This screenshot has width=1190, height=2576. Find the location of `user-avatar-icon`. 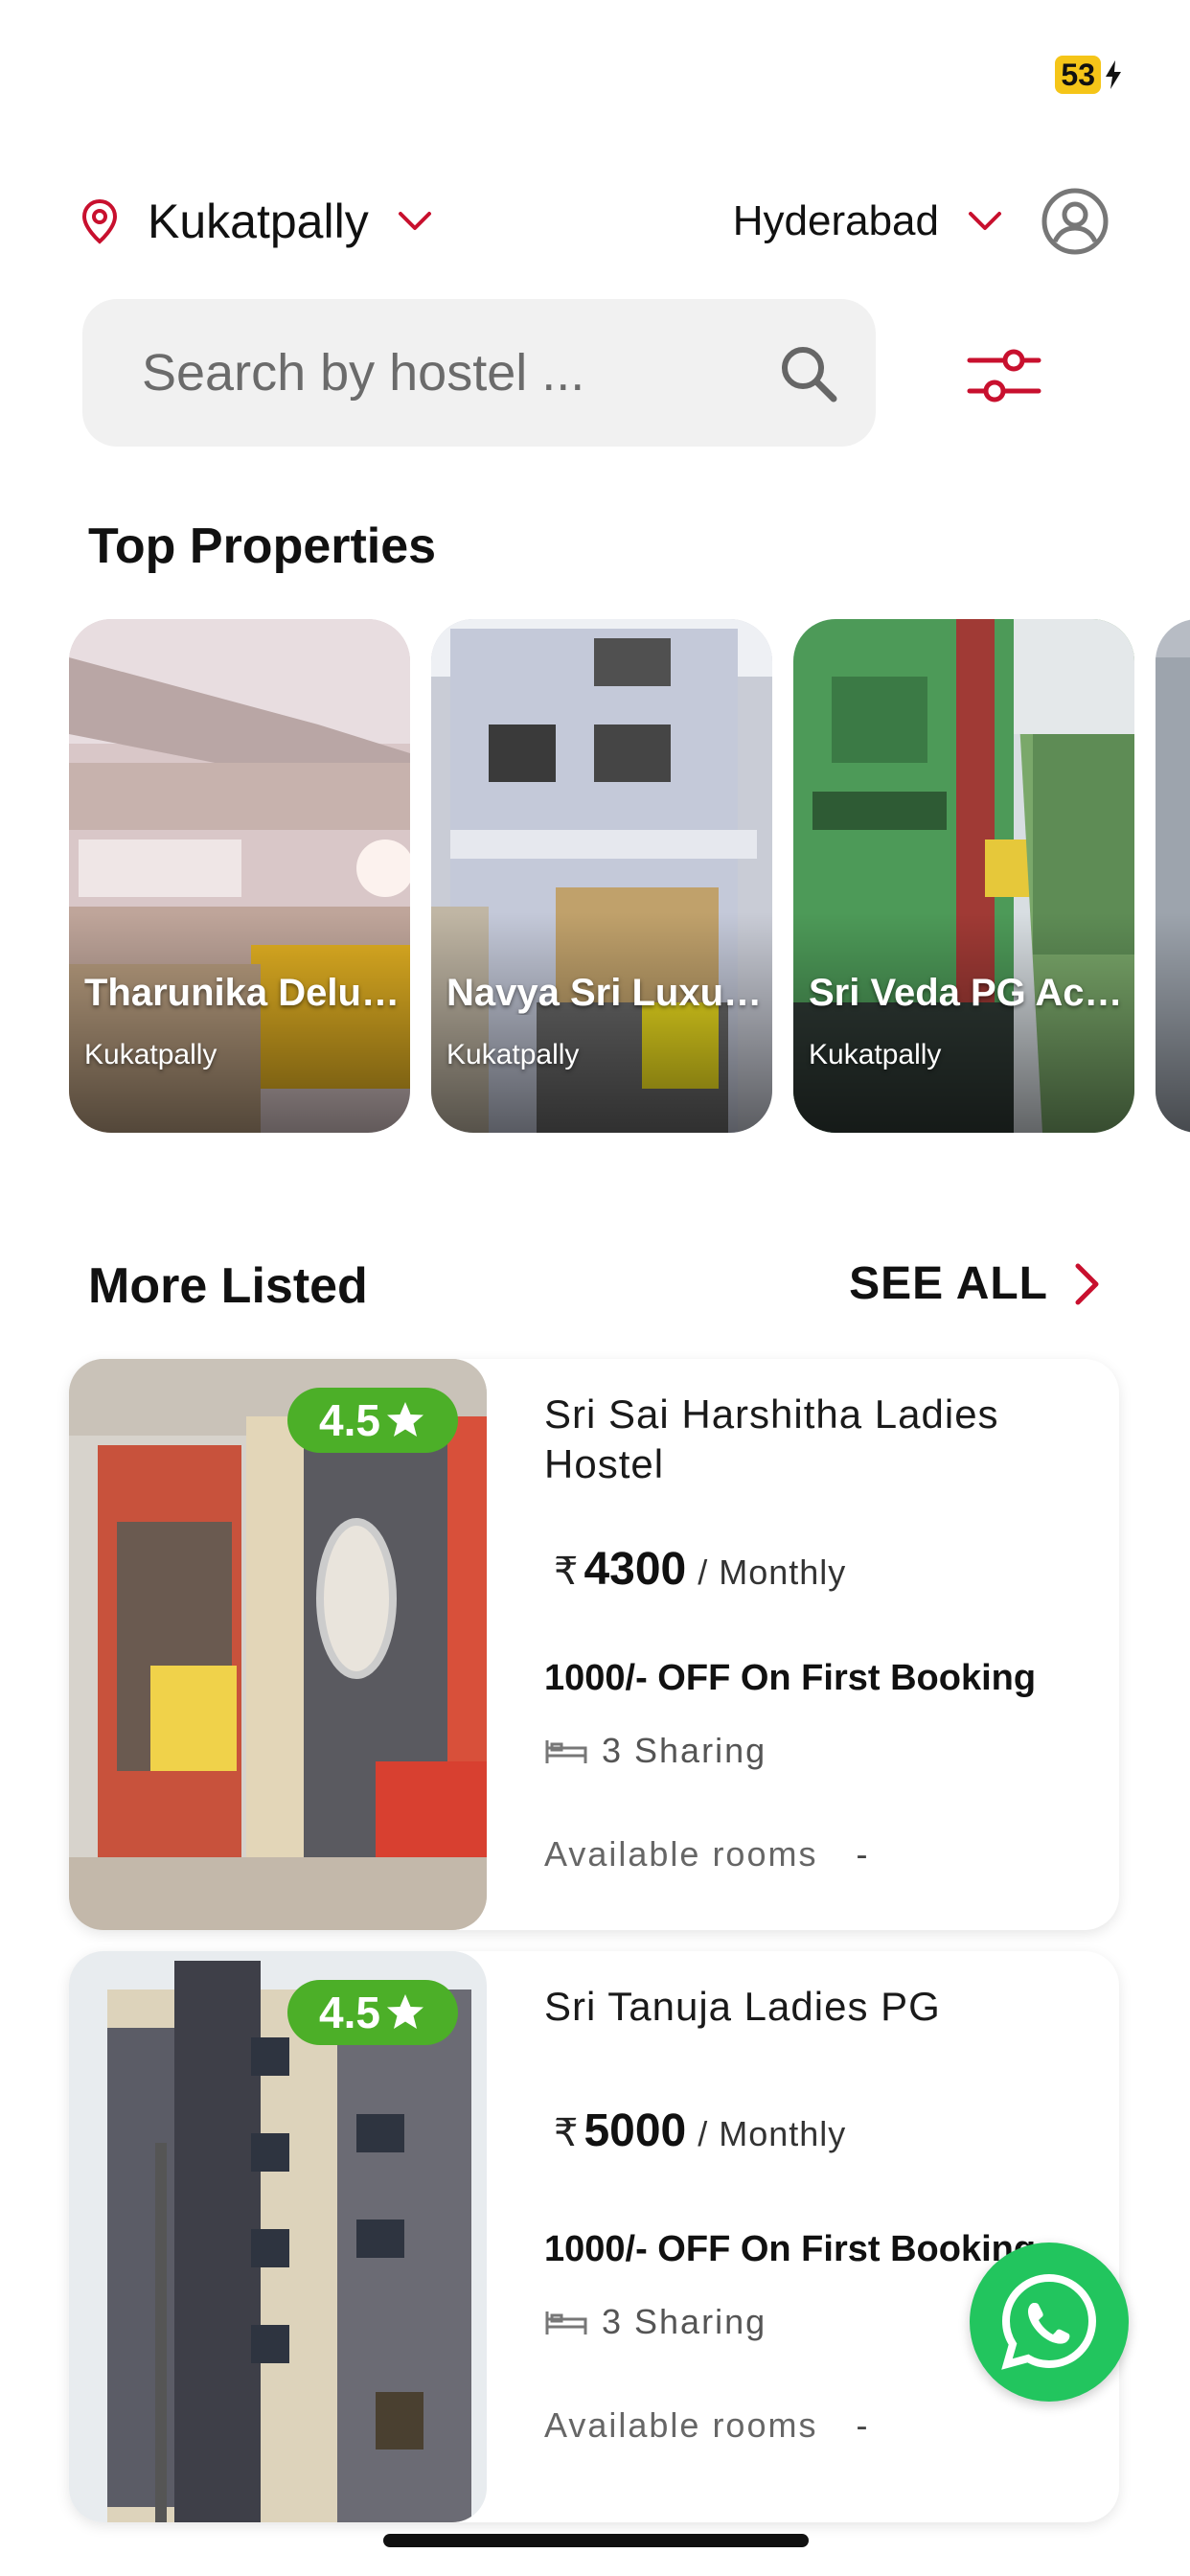

user-avatar-icon is located at coordinates (1075, 221).